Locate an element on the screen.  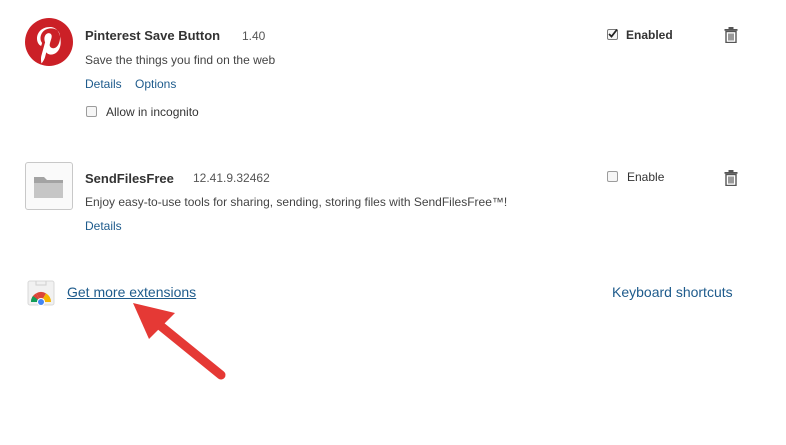
allow-incognito-label: Allow in incognito is located at coordinates (152, 112).